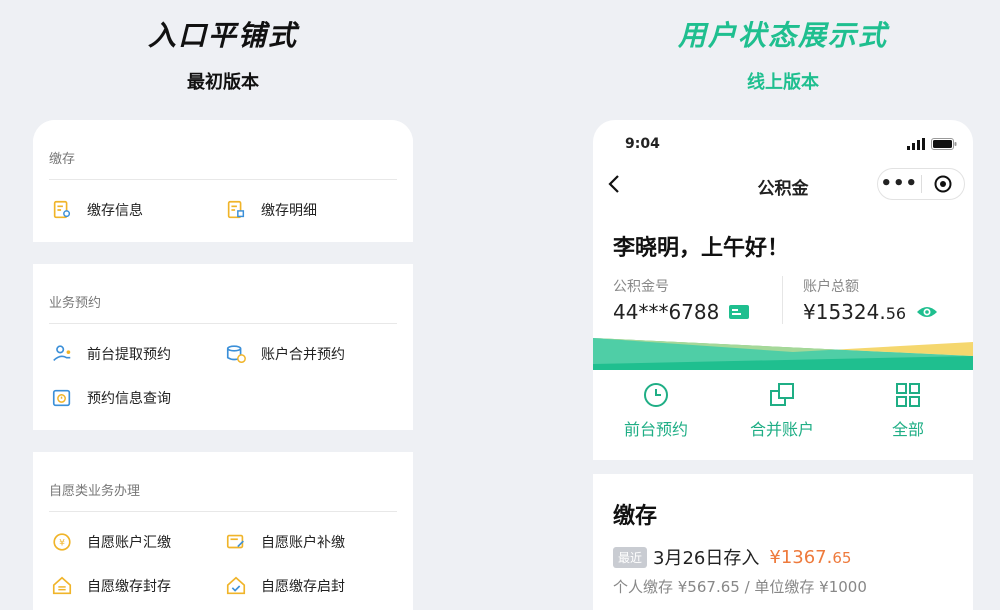 Image resolution: width=1000 pixels, height=610 pixels. What do you see at coordinates (223, 82) in the screenshot?
I see `left-subtitle: 最初版本` at bounding box center [223, 82].